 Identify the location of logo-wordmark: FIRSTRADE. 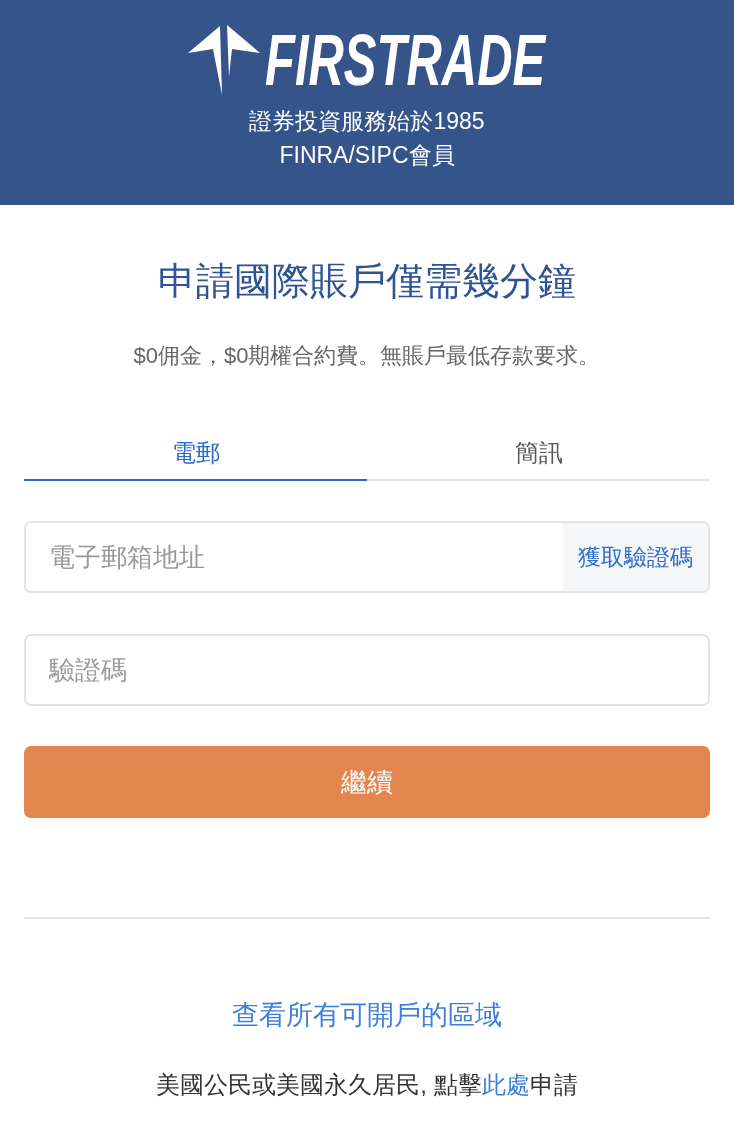
(405, 60).